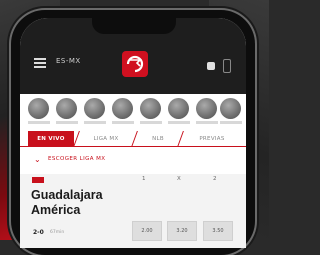 This screenshot has width=320, height=255. What do you see at coordinates (51, 139) in the screenshot?
I see `tab-en-vivo: EN VIVO` at bounding box center [51, 139].